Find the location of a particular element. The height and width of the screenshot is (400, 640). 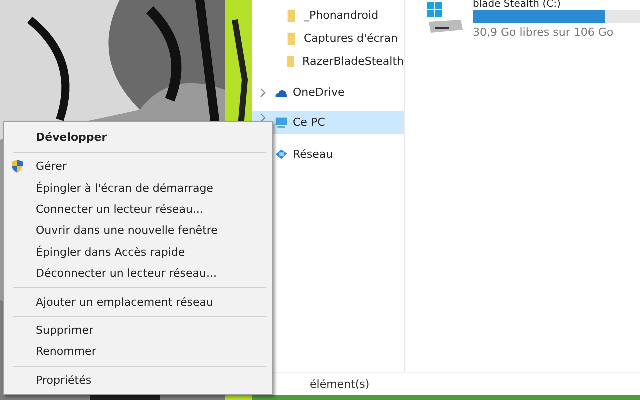

menu-item: Ajouter un emplacement réseau is located at coordinates (138, 302).